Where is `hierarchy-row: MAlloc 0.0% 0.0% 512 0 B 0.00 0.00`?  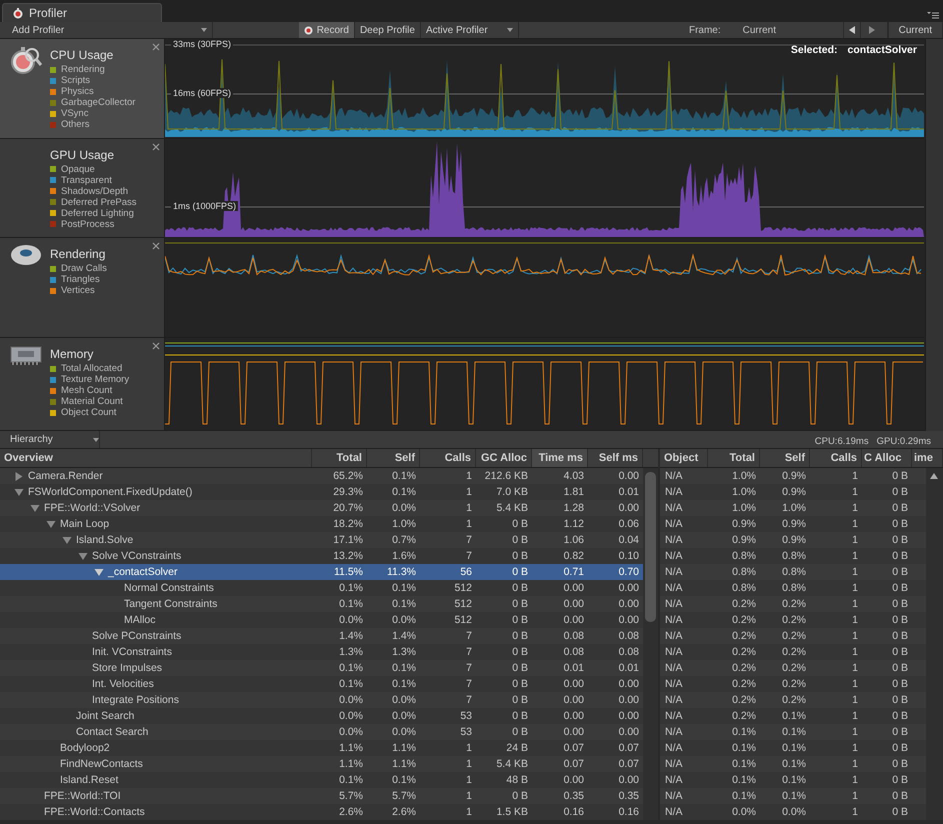 hierarchy-row: MAlloc 0.0% 0.0% 512 0 B 0.00 0.00 is located at coordinates (321, 620).